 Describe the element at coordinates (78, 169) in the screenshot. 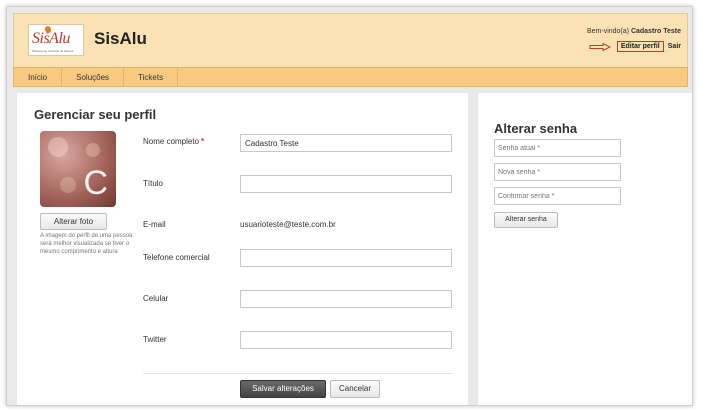

I see `avatar: C` at that location.